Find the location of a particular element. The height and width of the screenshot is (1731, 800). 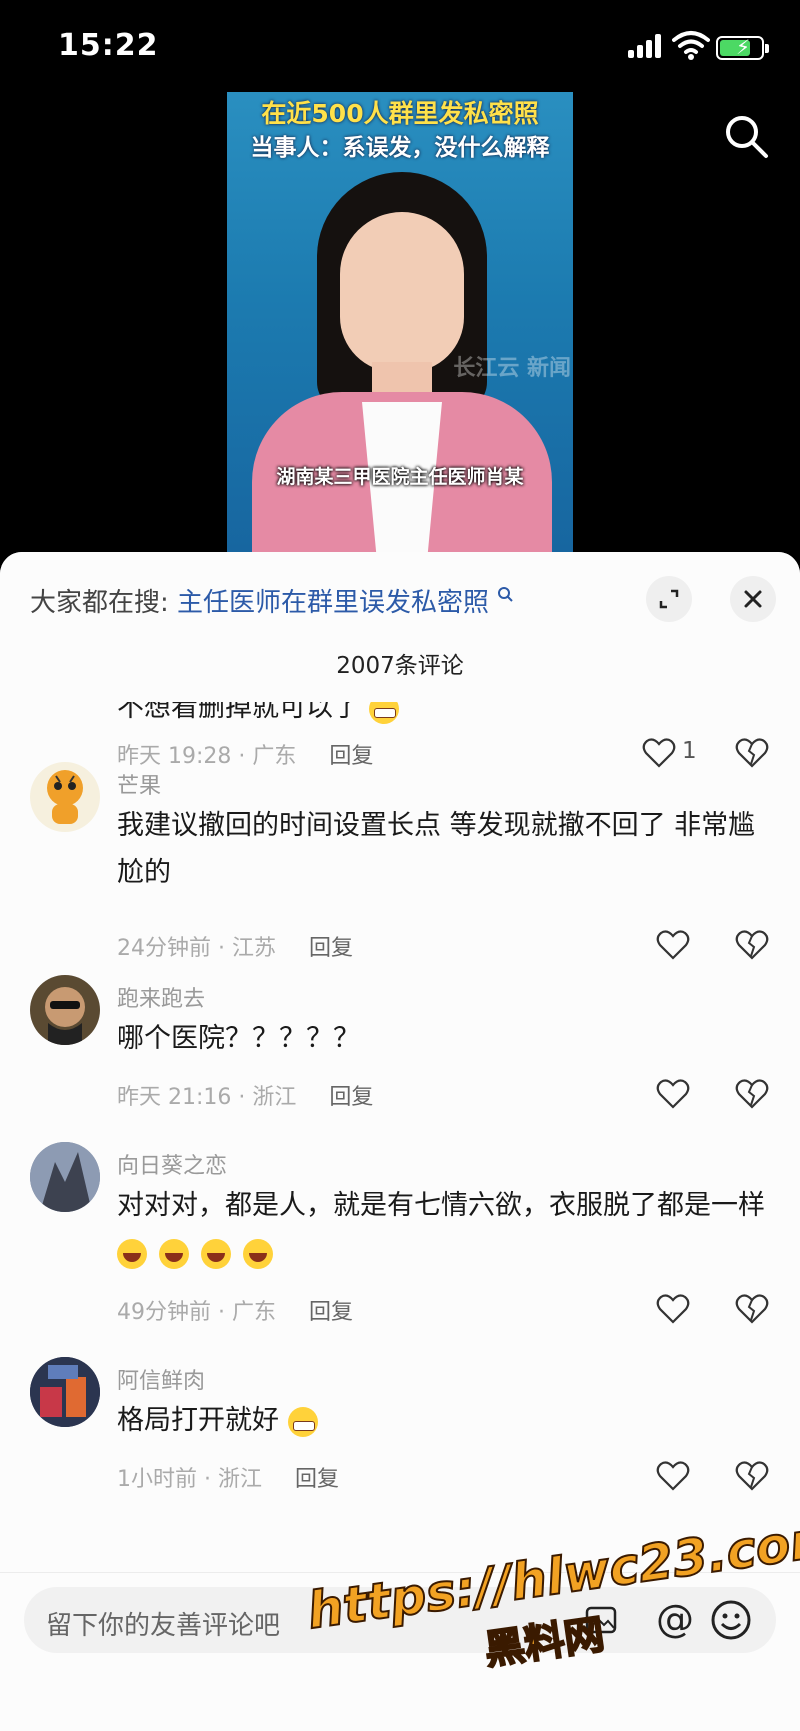

comment-input-placeholder: 留下你的友善评论吧 is located at coordinates (163, 1626).